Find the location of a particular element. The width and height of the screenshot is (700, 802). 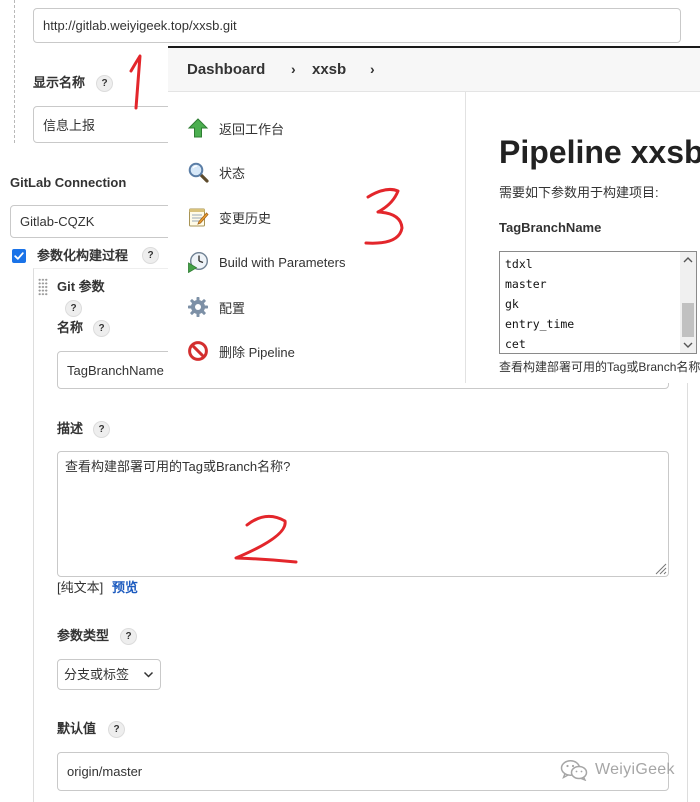

watermark: WeiyiGeek is located at coordinates (617, 770).